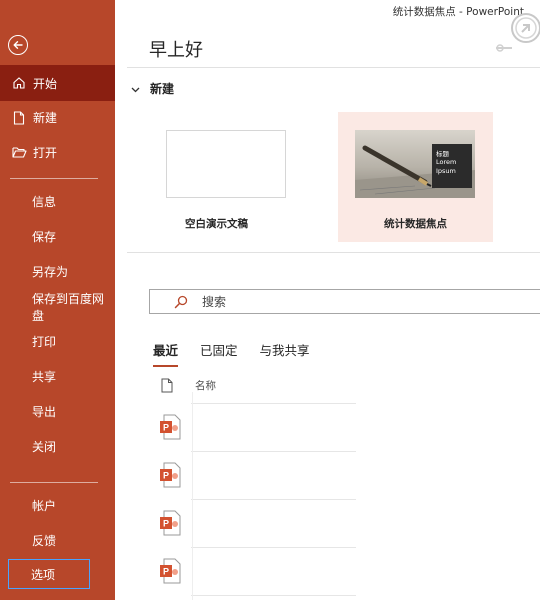 The width and height of the screenshot is (540, 600). I want to click on sidebar-item-new: 新建, so click(57, 117).